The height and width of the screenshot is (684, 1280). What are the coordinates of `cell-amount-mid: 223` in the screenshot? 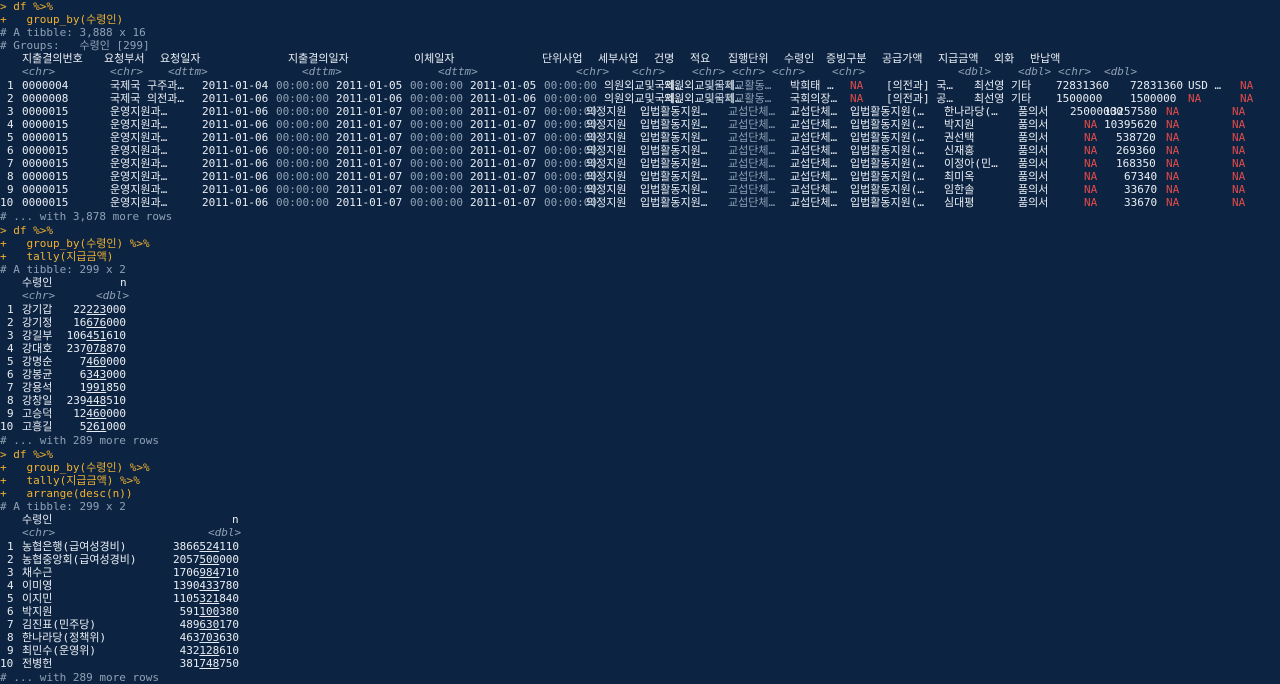 It's located at (96, 309).